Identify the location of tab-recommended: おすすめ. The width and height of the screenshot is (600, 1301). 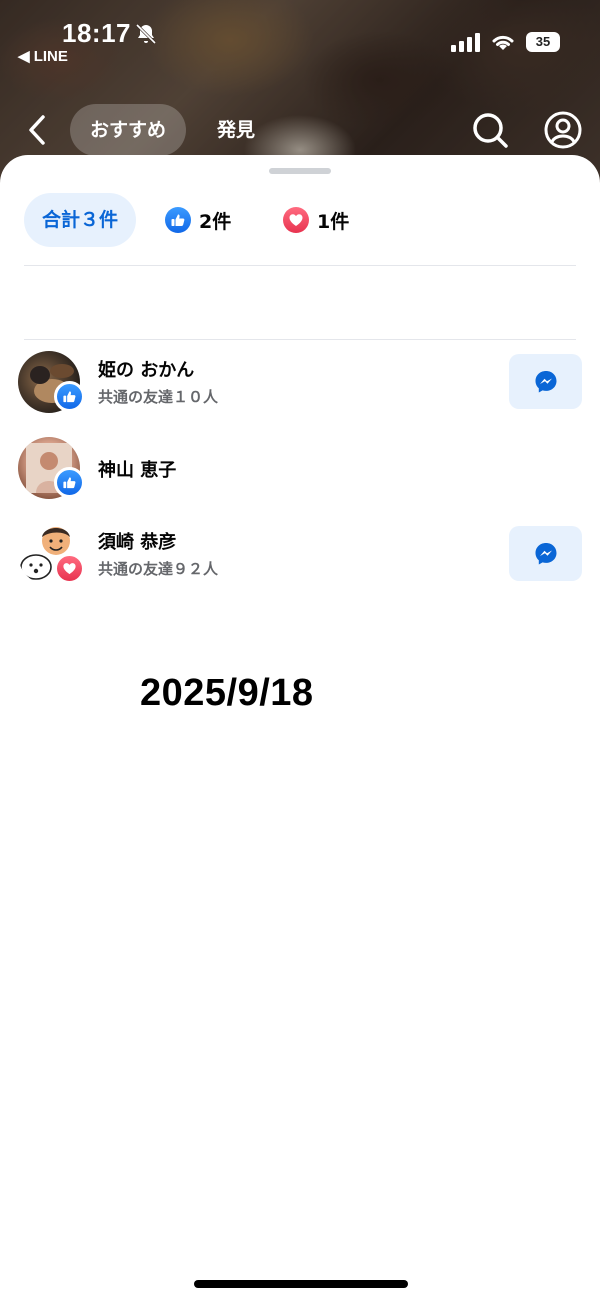
(128, 130).